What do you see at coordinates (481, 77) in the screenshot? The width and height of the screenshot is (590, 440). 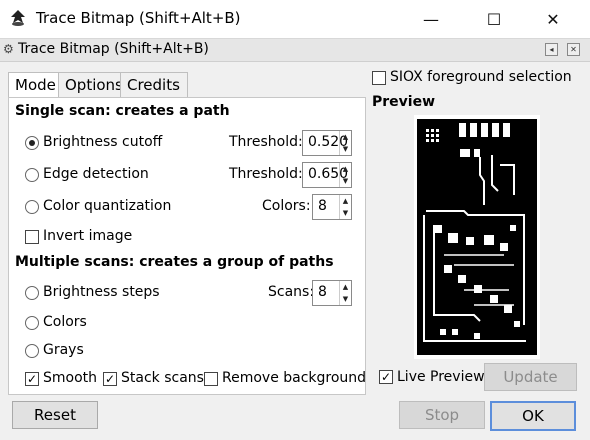 I see `siox-label: SIOX foreground selection` at bounding box center [481, 77].